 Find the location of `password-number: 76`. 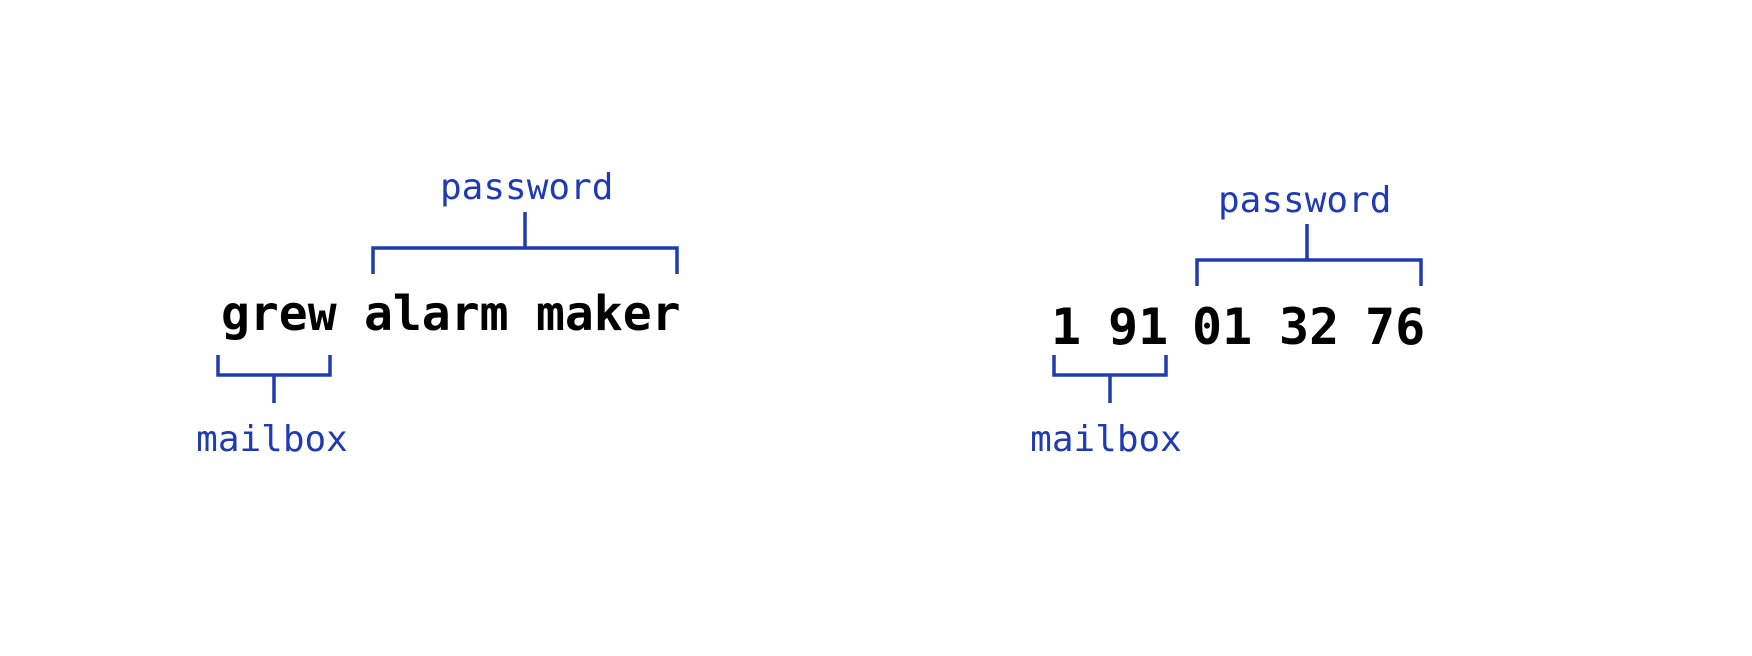

password-number: 76 is located at coordinates (1395, 327).